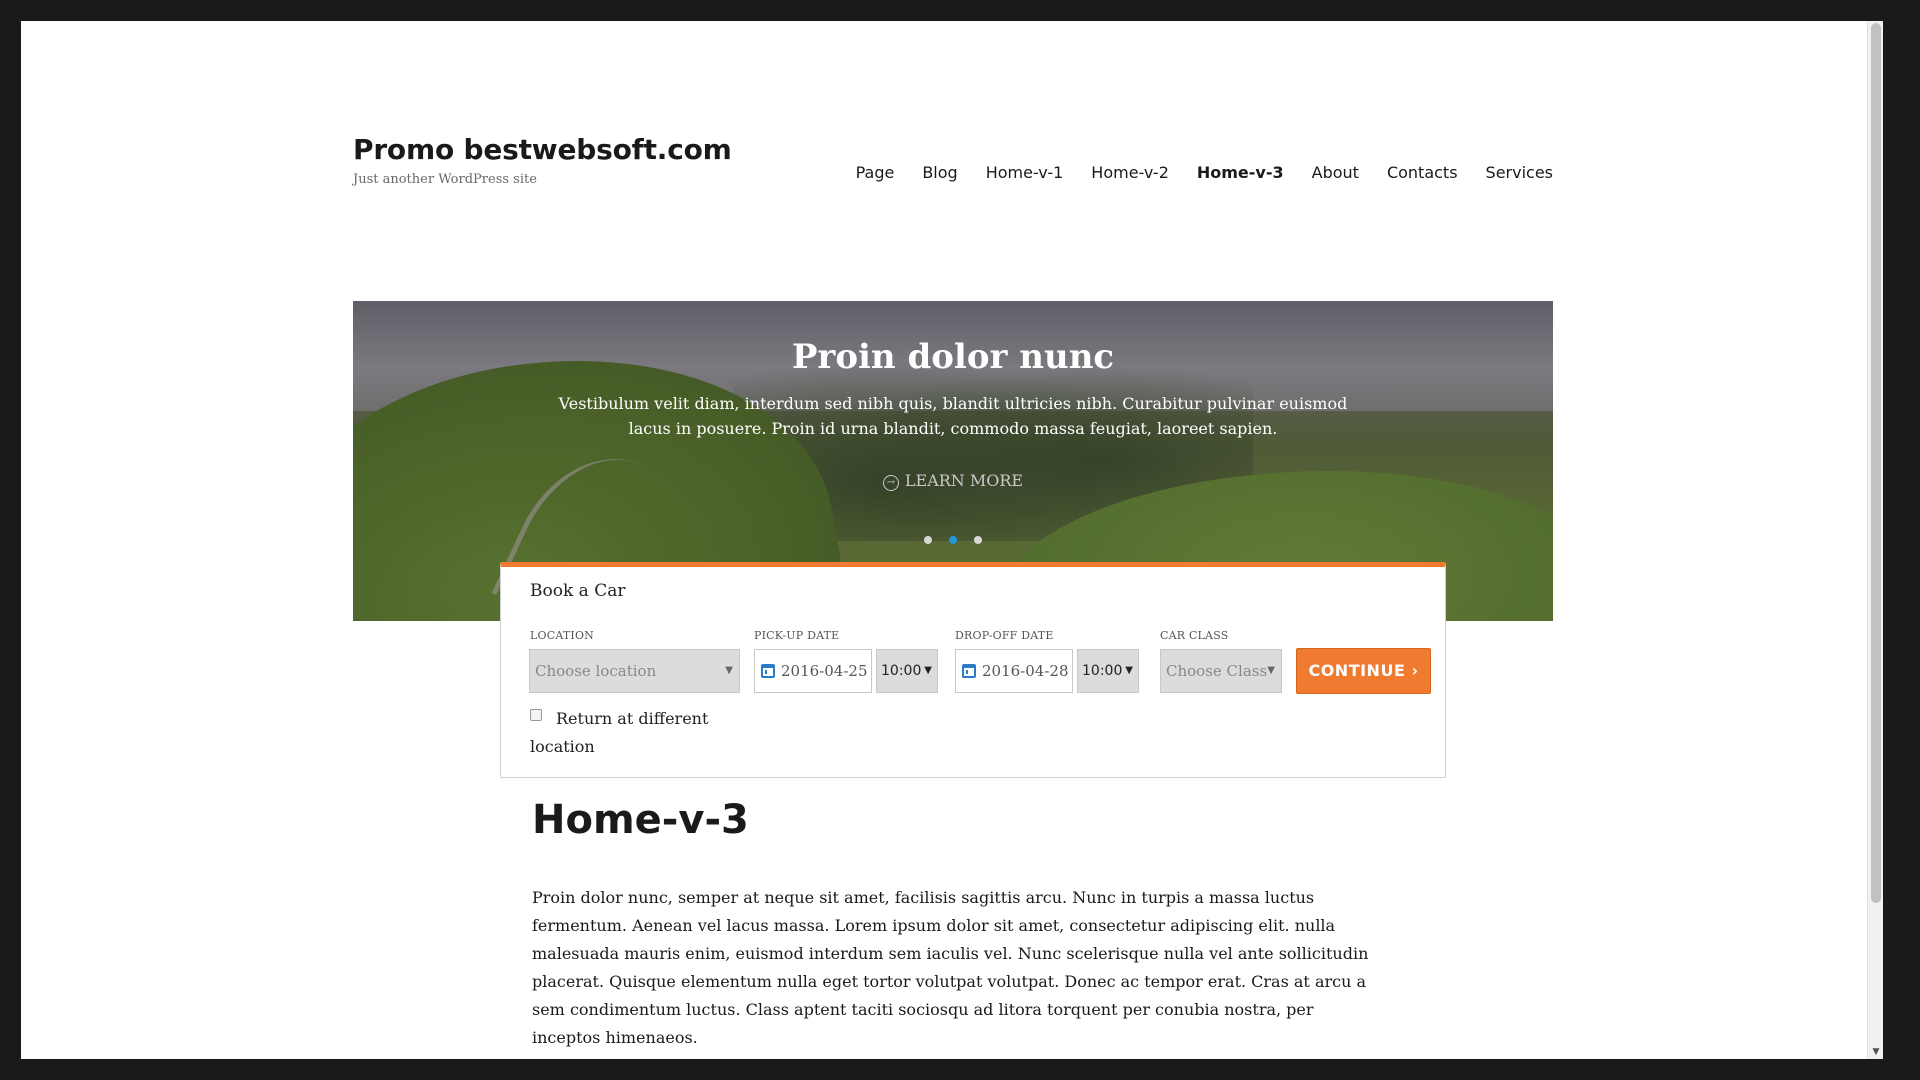 Image resolution: width=1920 pixels, height=1080 pixels. I want to click on car-class-label: CAR CLASS, so click(1194, 635).